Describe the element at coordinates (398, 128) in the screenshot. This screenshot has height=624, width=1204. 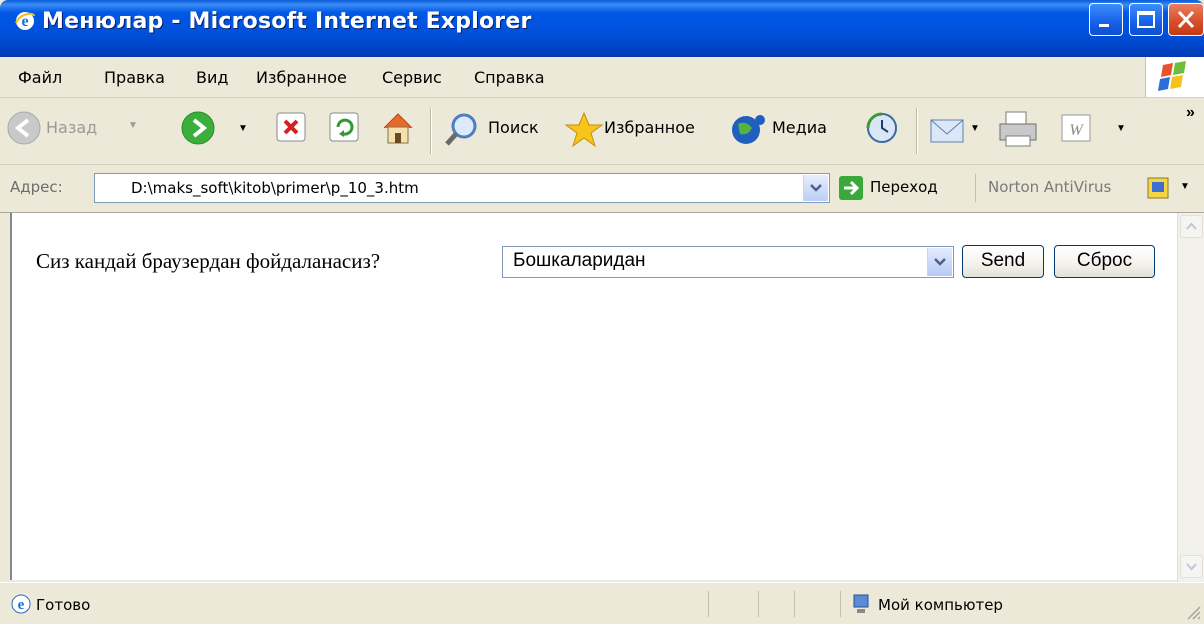
I see `home-icon` at that location.